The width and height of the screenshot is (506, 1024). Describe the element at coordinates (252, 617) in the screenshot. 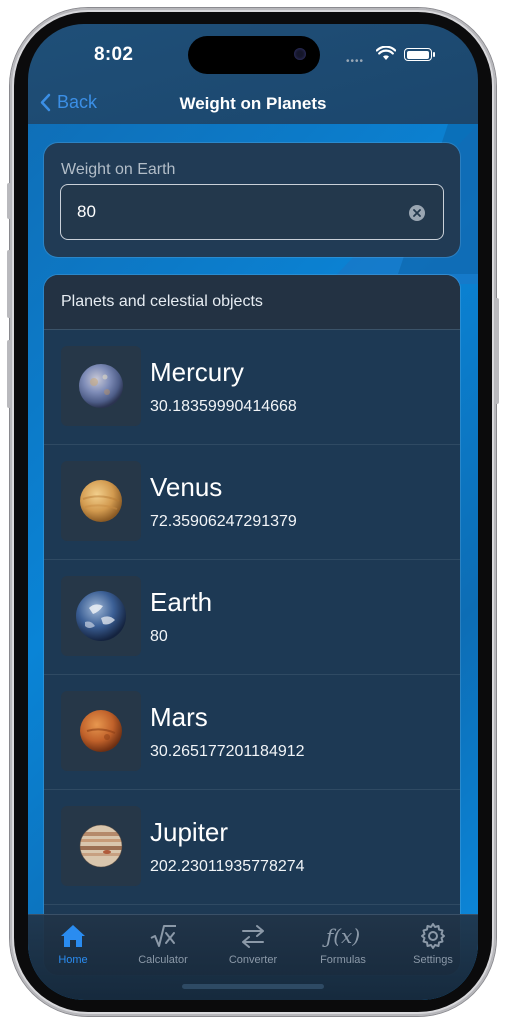

I see `list-item: Earth 80` at that location.